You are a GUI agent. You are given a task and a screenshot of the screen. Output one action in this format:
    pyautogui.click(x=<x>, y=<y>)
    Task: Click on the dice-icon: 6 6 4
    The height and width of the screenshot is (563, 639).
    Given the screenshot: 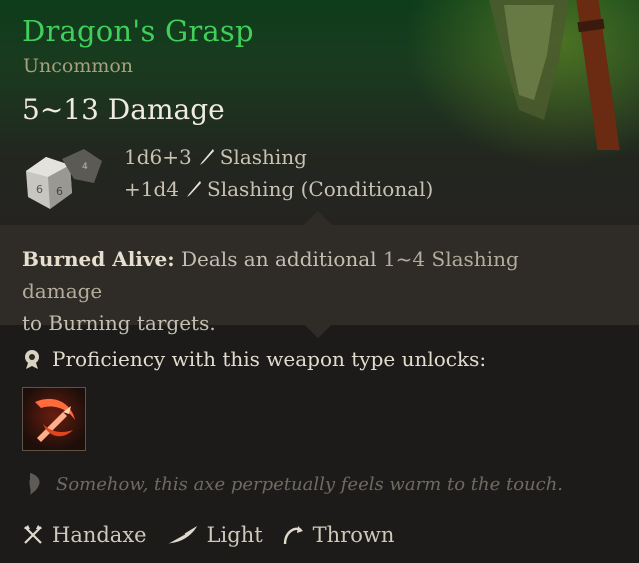 What is the action you would take?
    pyautogui.click(x=64, y=179)
    